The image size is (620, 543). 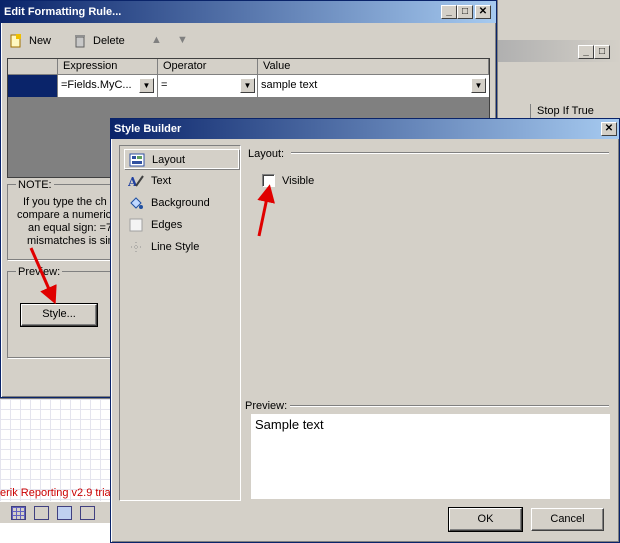 What do you see at coordinates (64, 215) in the screenshot?
I see `note-line-2: compare a numeric` at bounding box center [64, 215].